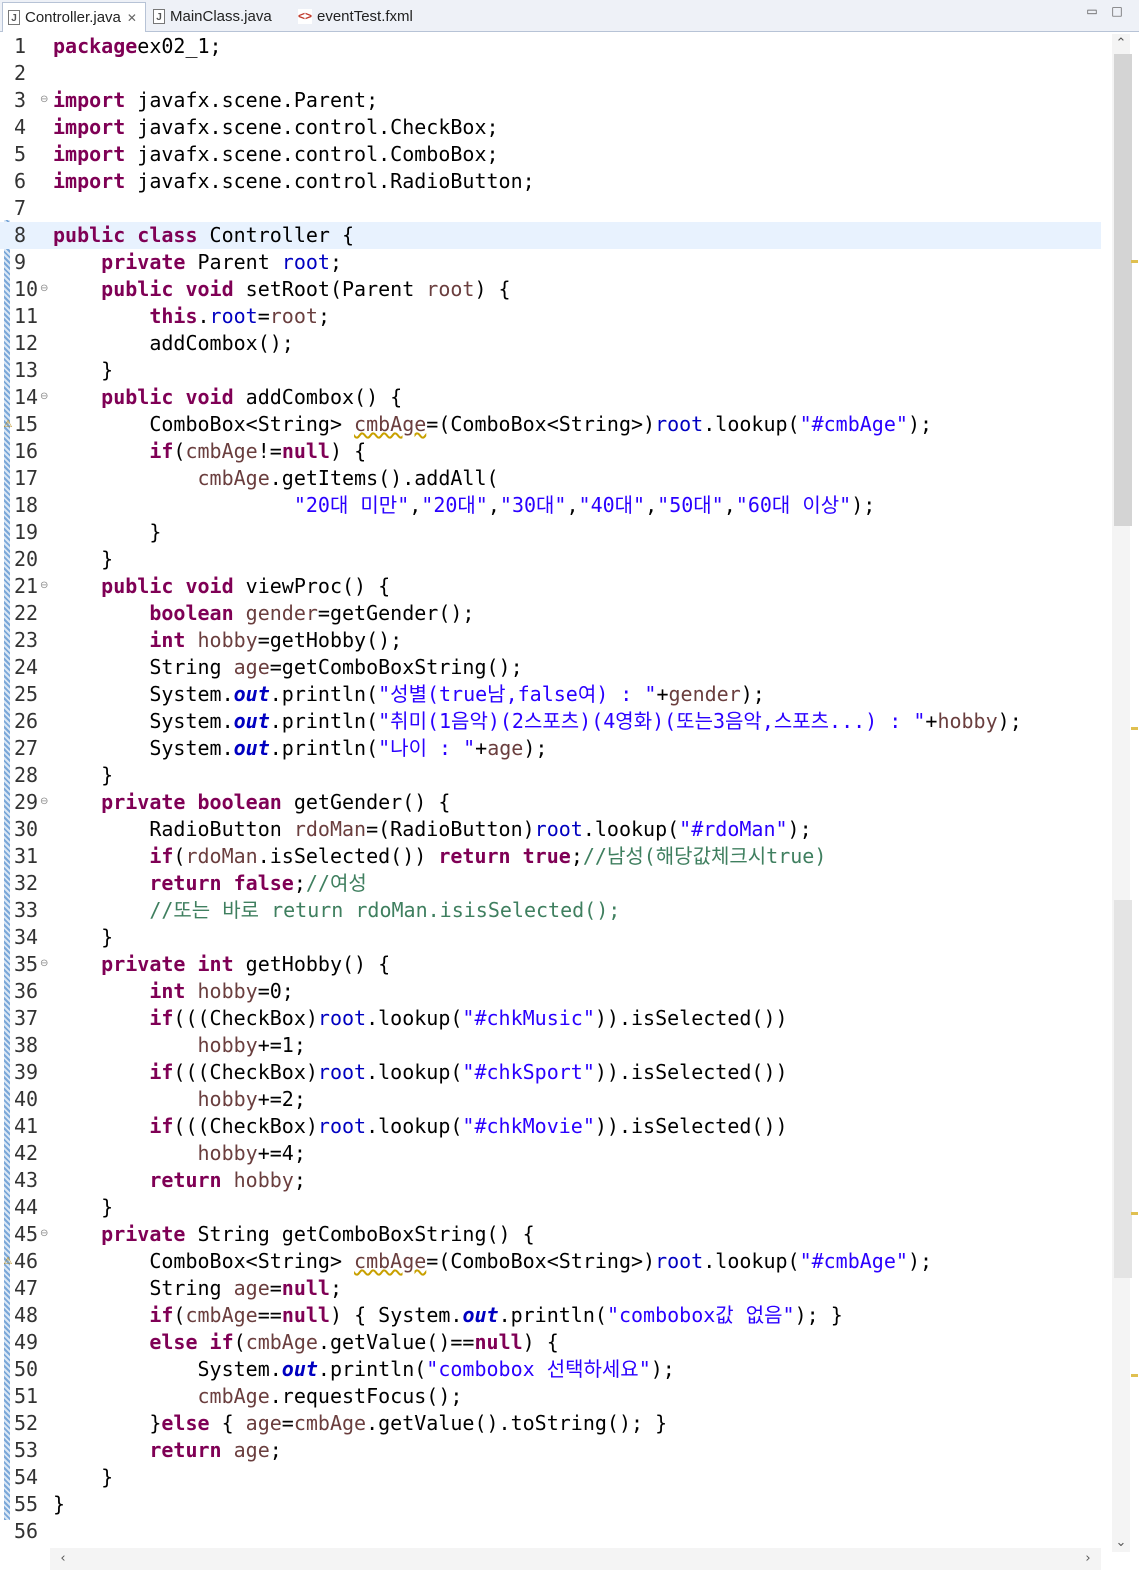 The width and height of the screenshot is (1139, 1570). What do you see at coordinates (550, 1153) in the screenshot?
I see `code-line: 42 hobby+=4;` at bounding box center [550, 1153].